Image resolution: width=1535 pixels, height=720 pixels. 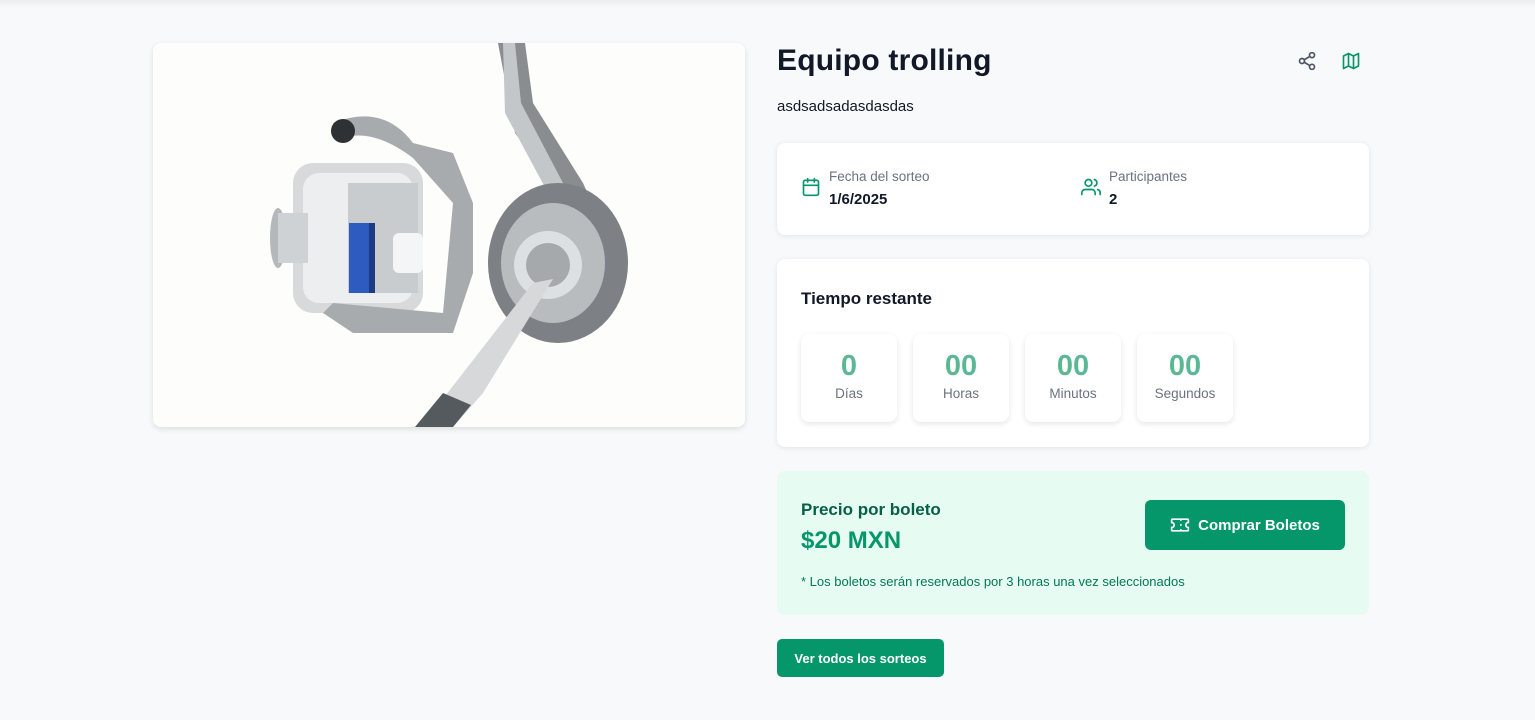 What do you see at coordinates (1113, 199) in the screenshot?
I see `participants-value: 2` at bounding box center [1113, 199].